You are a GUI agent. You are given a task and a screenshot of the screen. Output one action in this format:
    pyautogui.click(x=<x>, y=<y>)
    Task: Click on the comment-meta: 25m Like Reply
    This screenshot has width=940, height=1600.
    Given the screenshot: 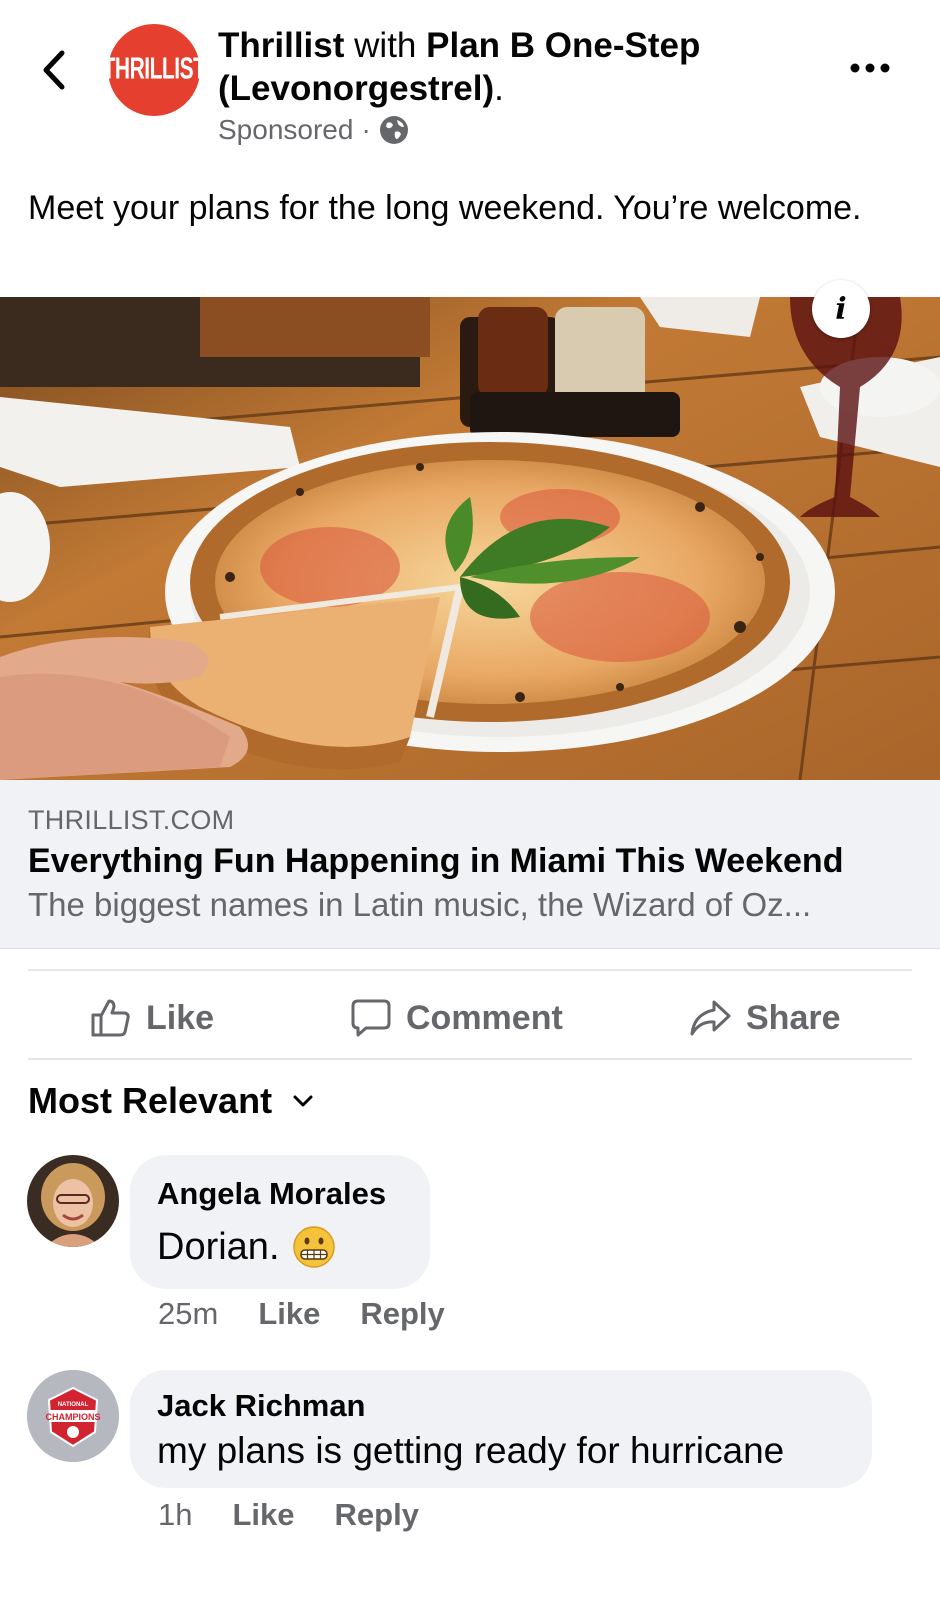 What is the action you would take?
    pyautogui.click(x=321, y=1314)
    